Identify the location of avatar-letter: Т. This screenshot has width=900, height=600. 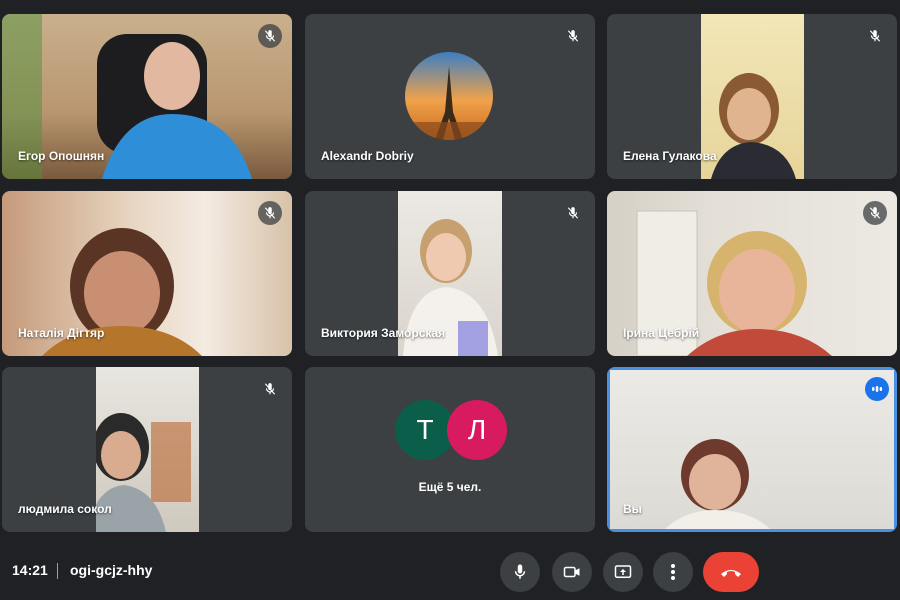
(425, 429).